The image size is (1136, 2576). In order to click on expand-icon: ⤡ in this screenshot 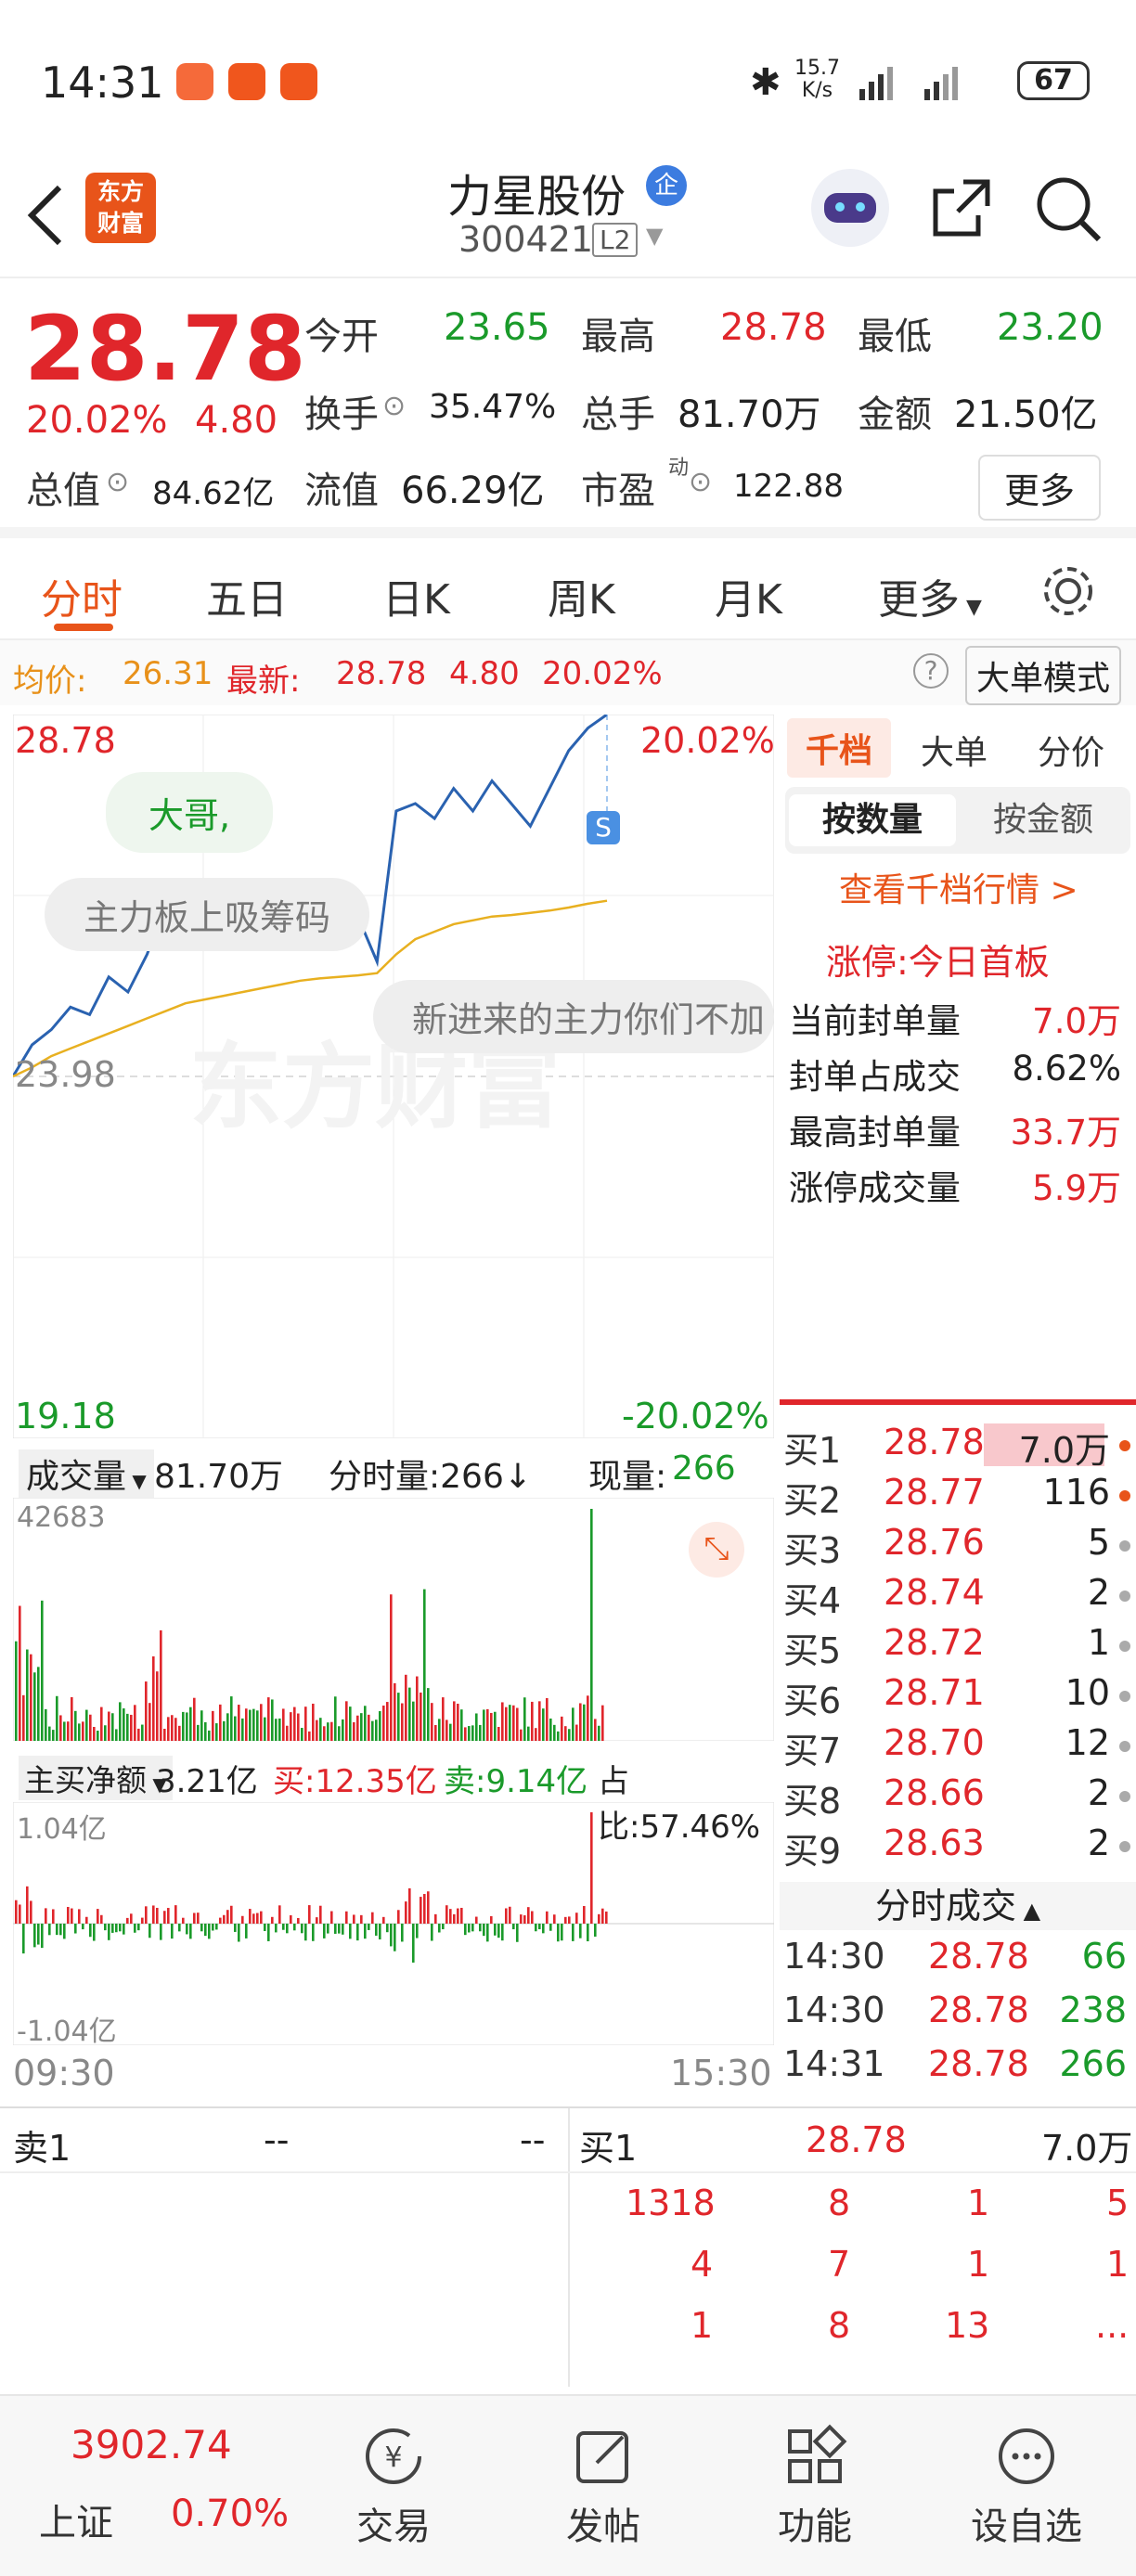, I will do `click(716, 1550)`.